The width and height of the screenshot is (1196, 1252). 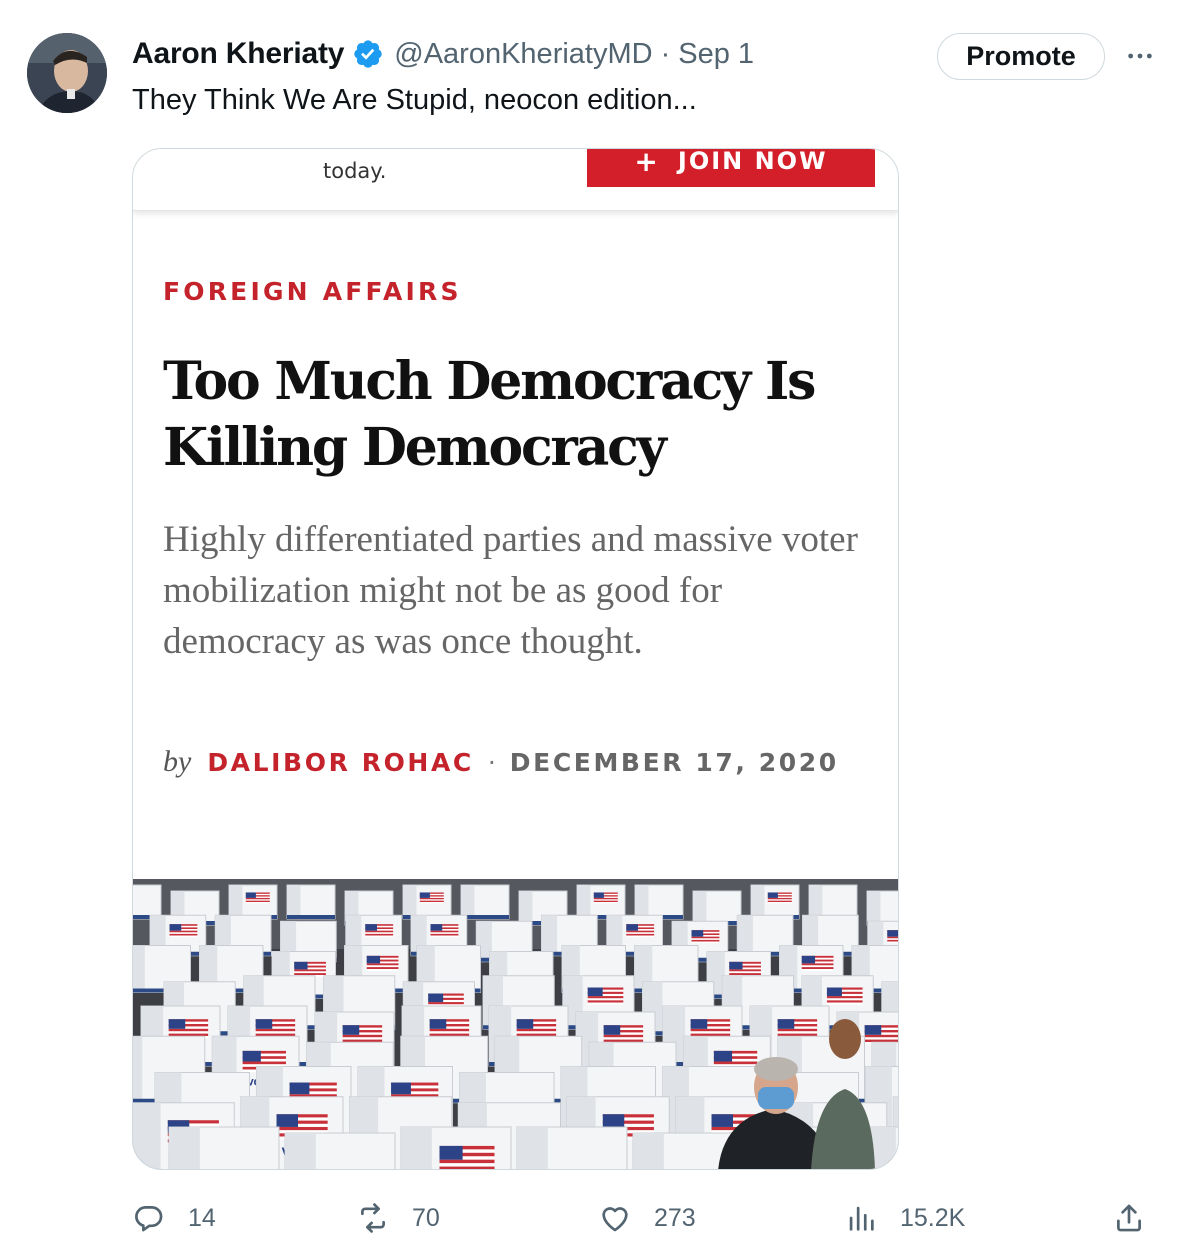 I want to click on topbar-text: today., so click(x=355, y=171).